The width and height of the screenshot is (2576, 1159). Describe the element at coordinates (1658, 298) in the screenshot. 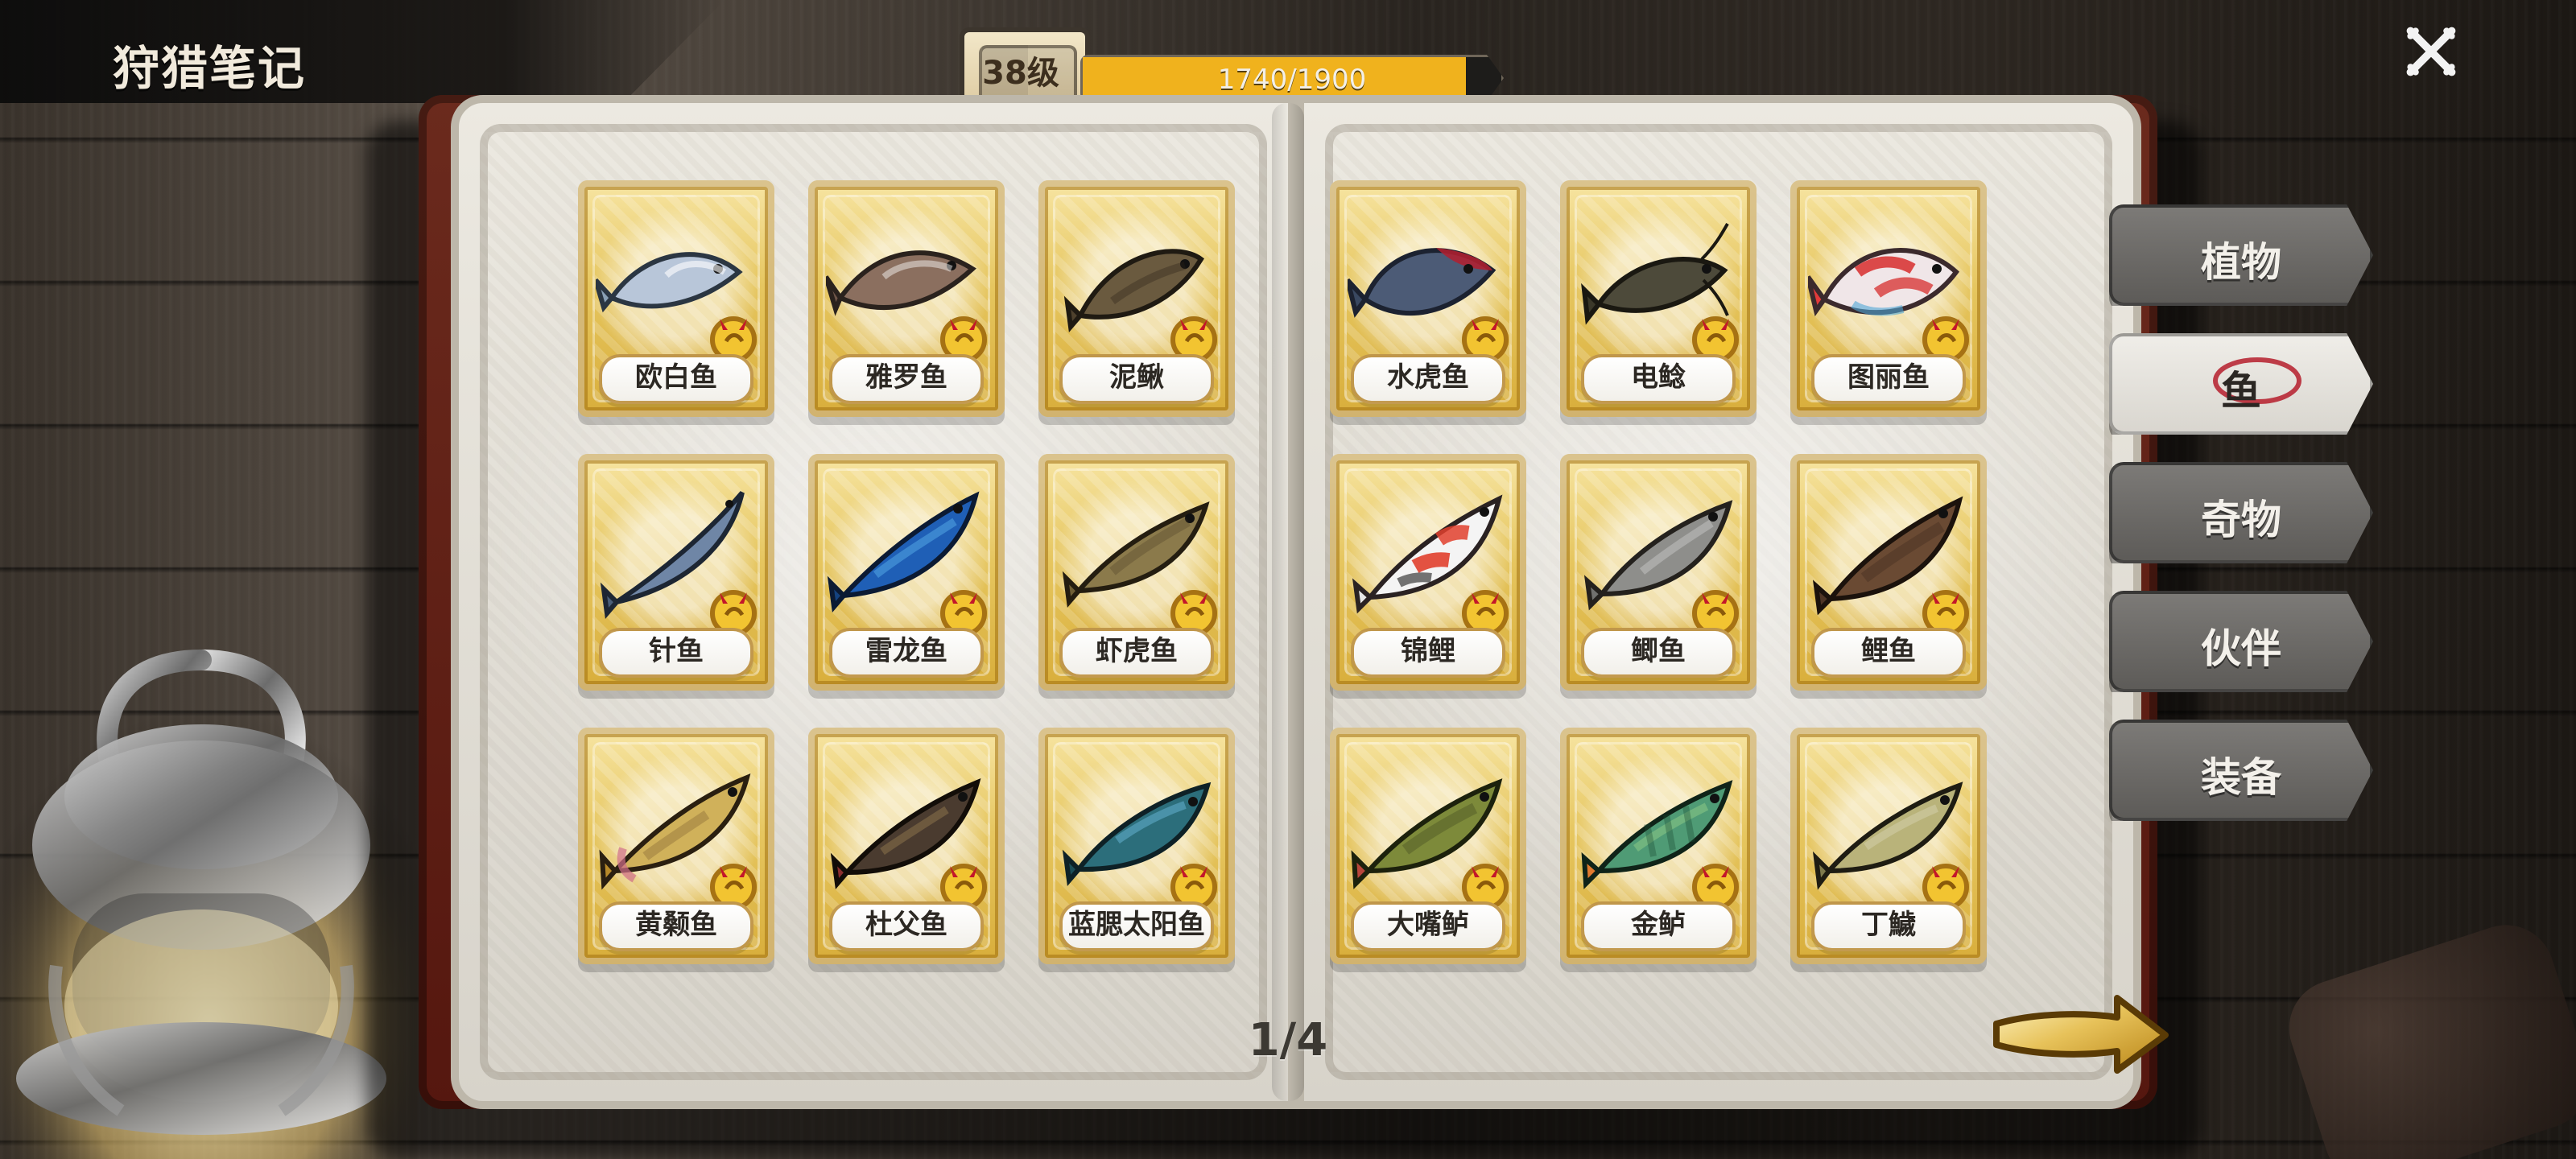

I see `fish-card: 电鲶` at that location.